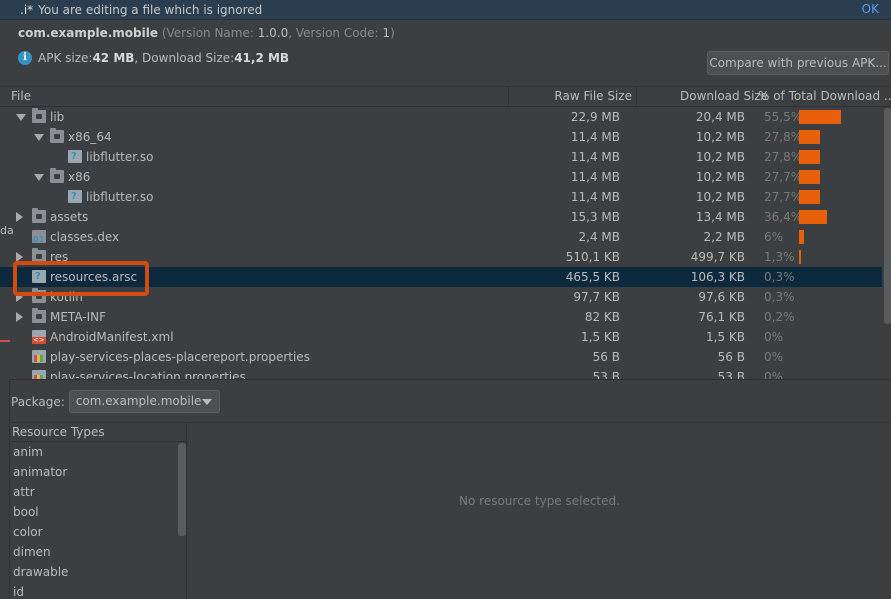  Describe the element at coordinates (599, 237) in the screenshot. I see `row-raw-size: 2,4 MB` at that location.